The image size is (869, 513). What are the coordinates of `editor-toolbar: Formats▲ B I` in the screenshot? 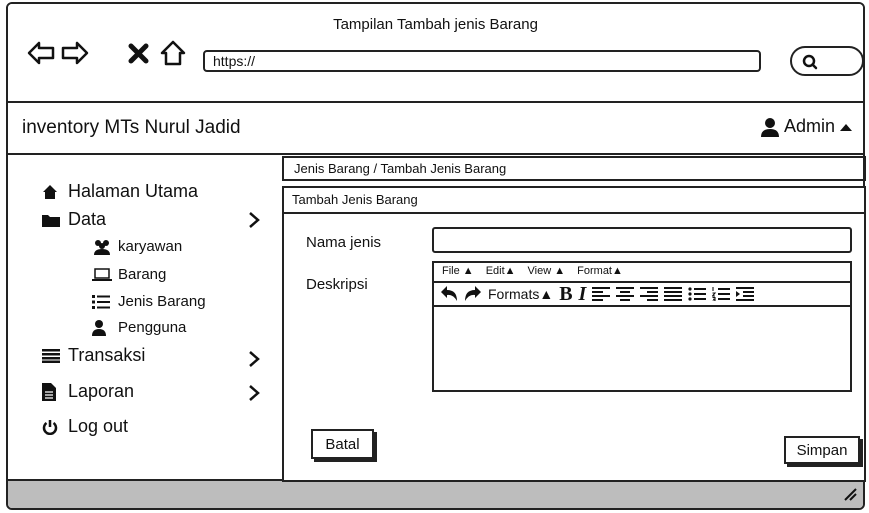 It's located at (642, 295).